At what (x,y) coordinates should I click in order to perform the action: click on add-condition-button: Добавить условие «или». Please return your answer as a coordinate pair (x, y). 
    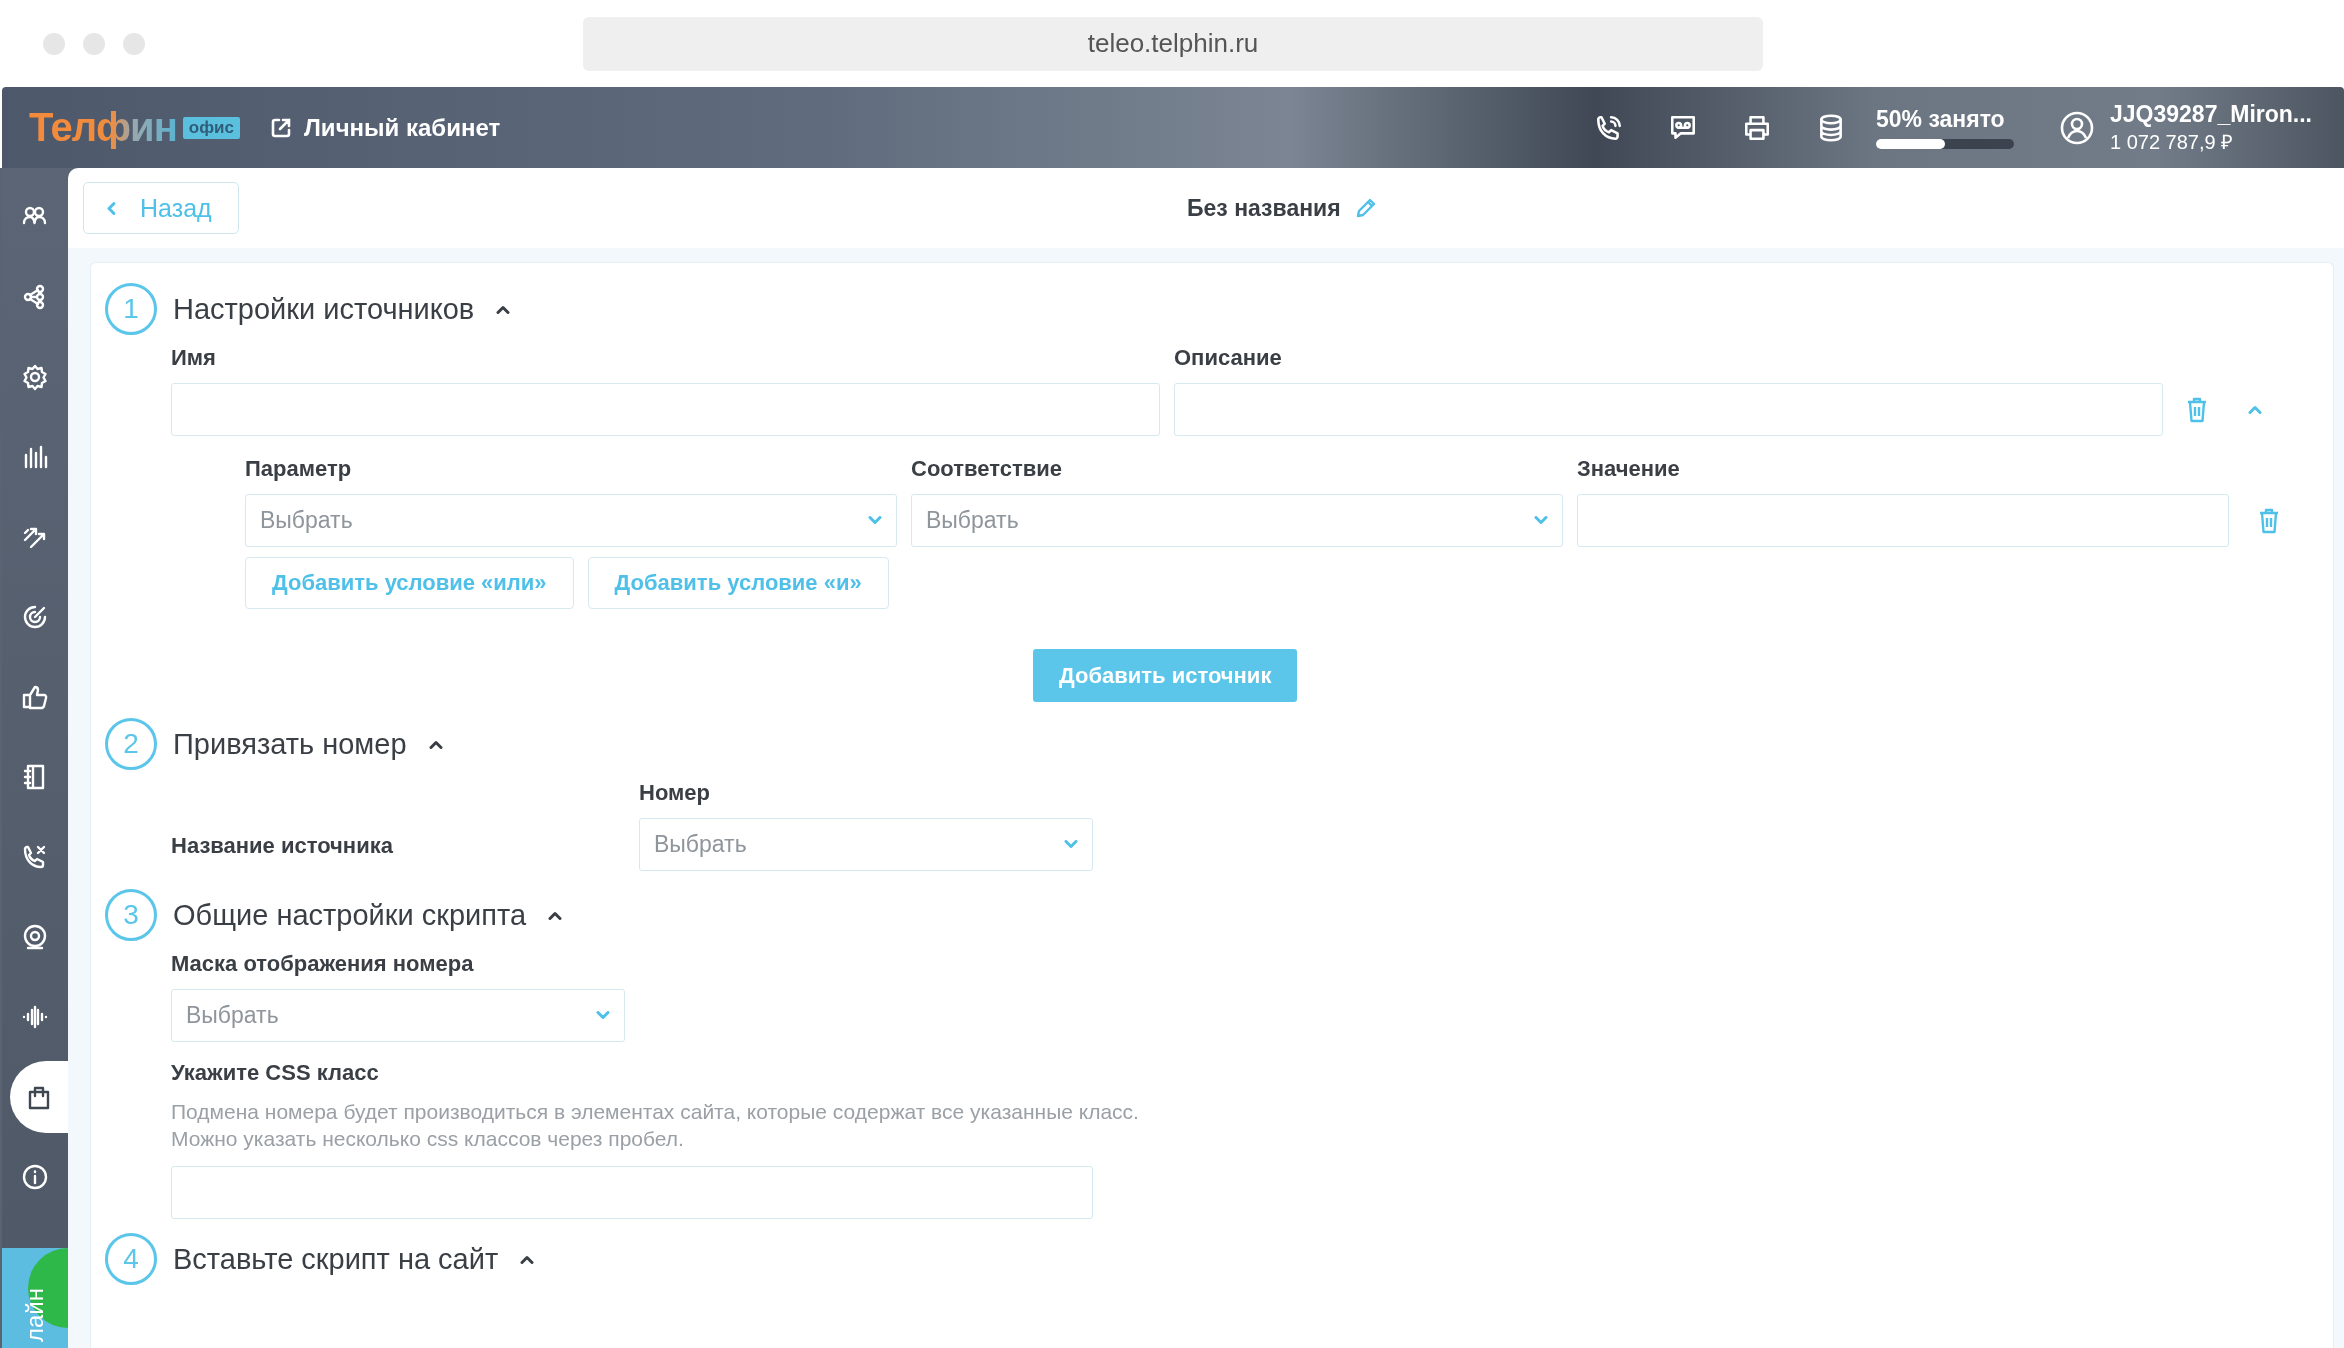
    Looking at the image, I should click on (409, 583).